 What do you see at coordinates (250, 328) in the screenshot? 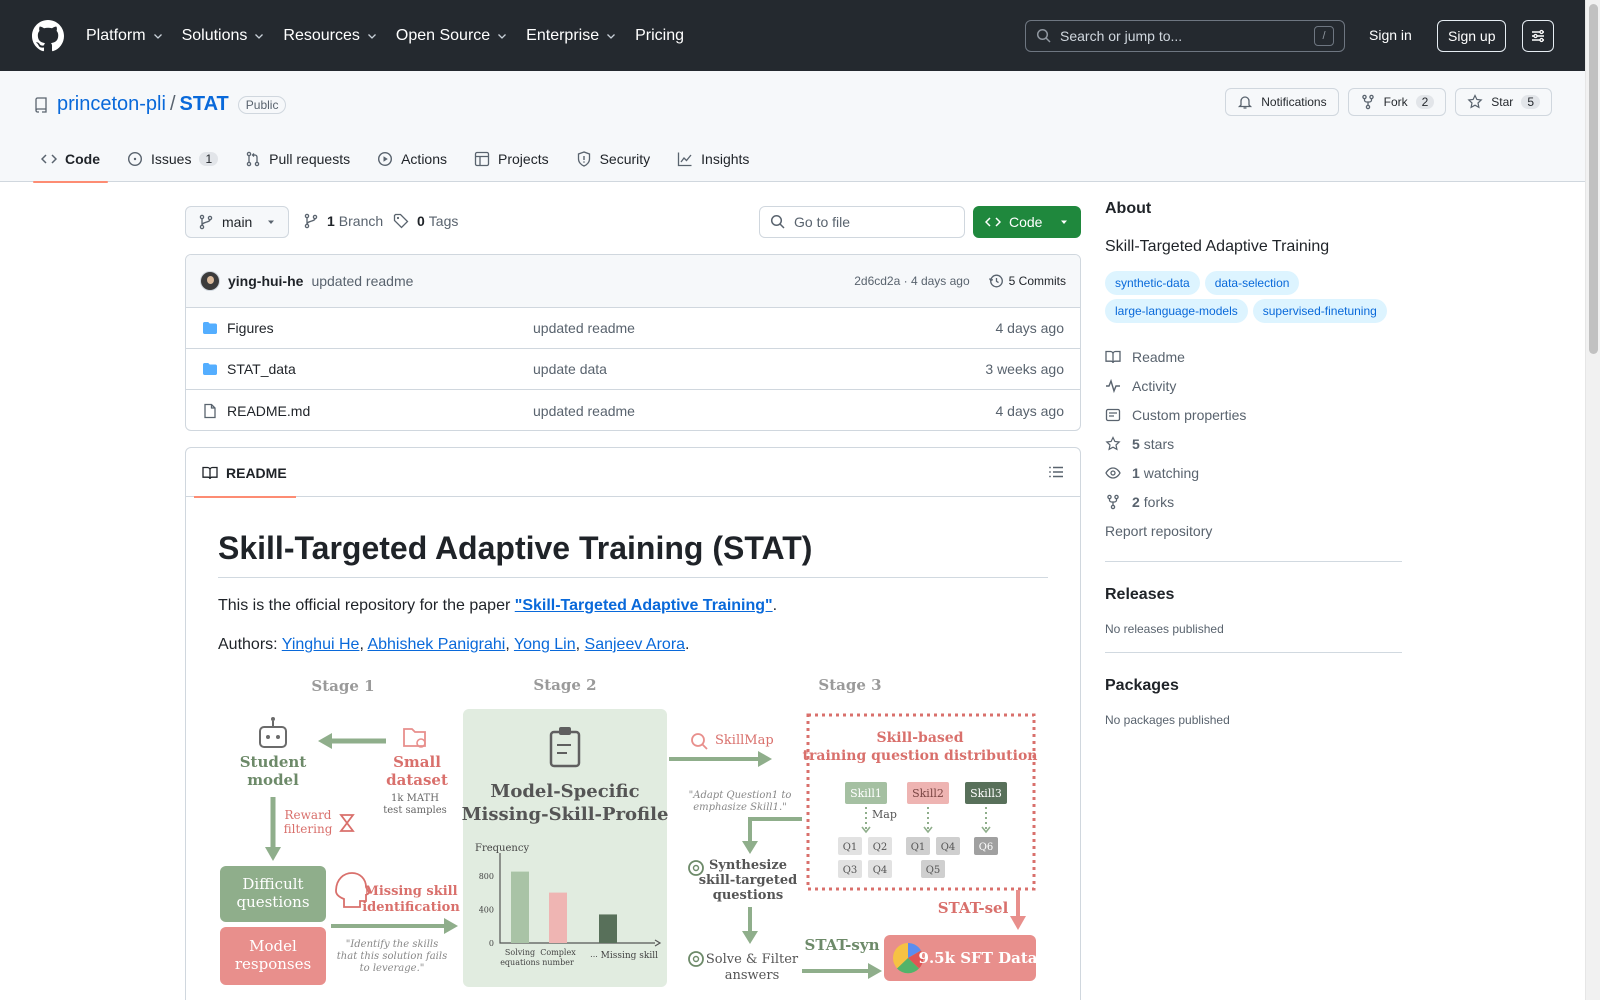
I see `file-name-link: Figures` at bounding box center [250, 328].